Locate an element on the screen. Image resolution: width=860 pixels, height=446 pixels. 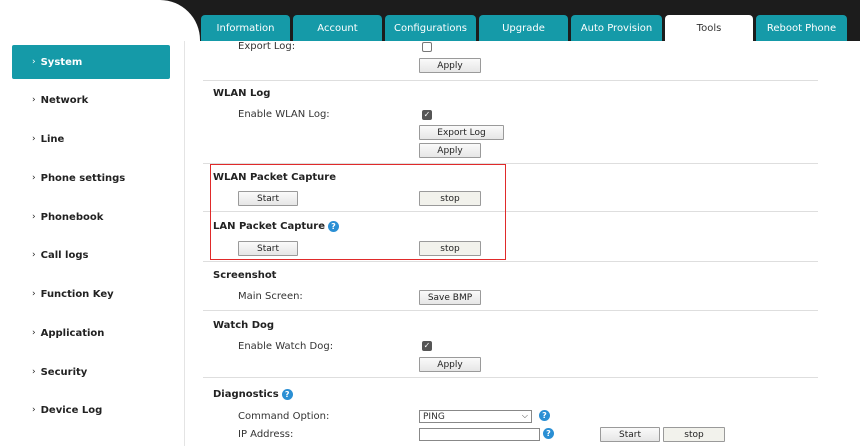
diagnostics-stop-button: stop is located at coordinates (694, 434).